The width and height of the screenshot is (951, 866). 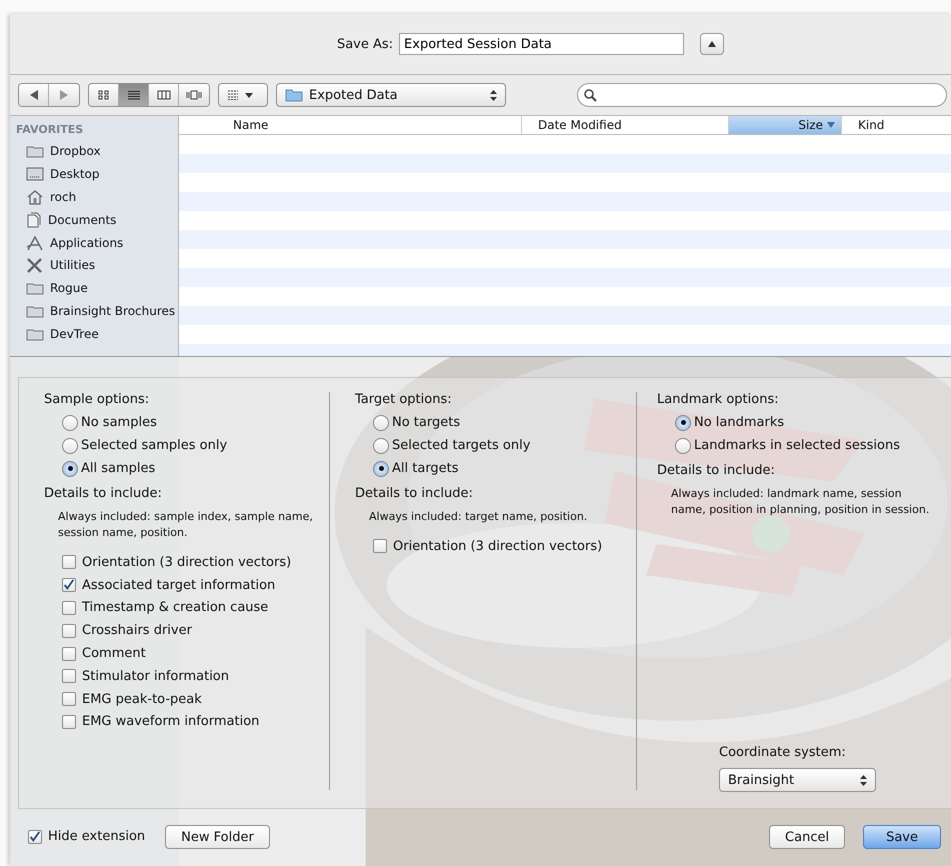 I want to click on caret-icon, so click(x=249, y=95).